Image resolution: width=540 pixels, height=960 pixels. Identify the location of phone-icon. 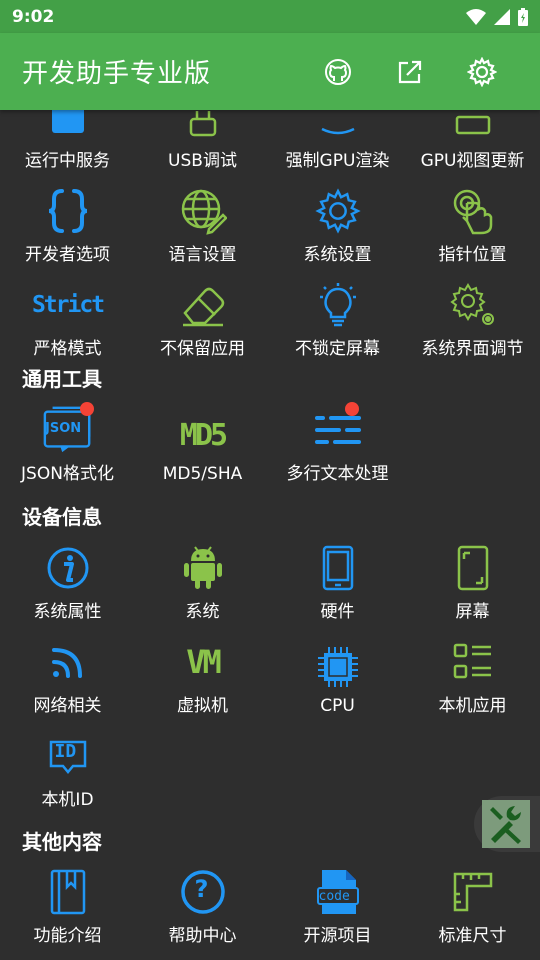
(337, 568).